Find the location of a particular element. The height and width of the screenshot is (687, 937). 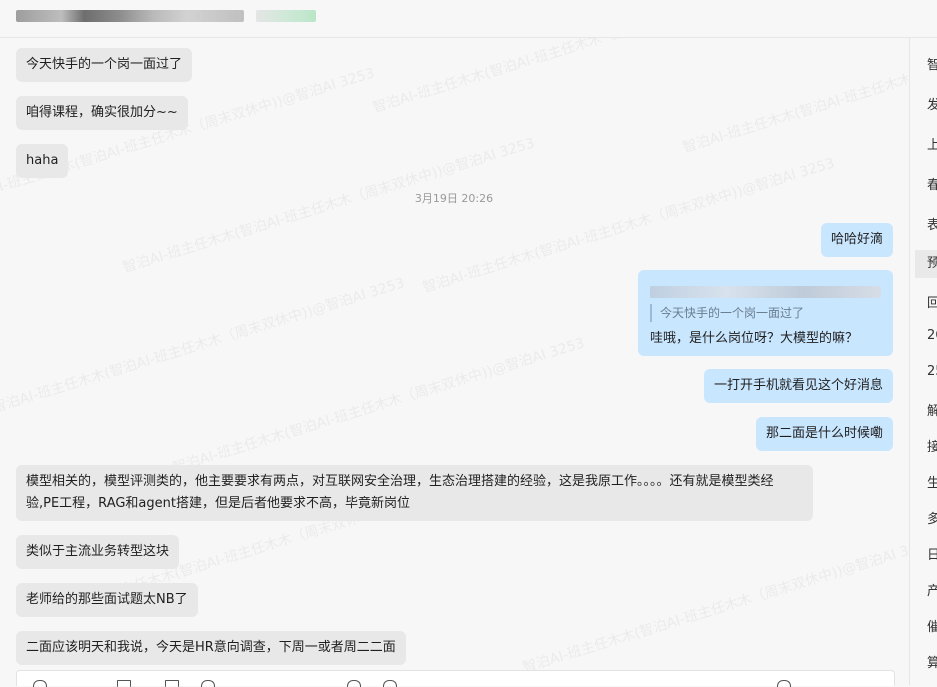

side-item: 上 is located at coordinates (932, 143).